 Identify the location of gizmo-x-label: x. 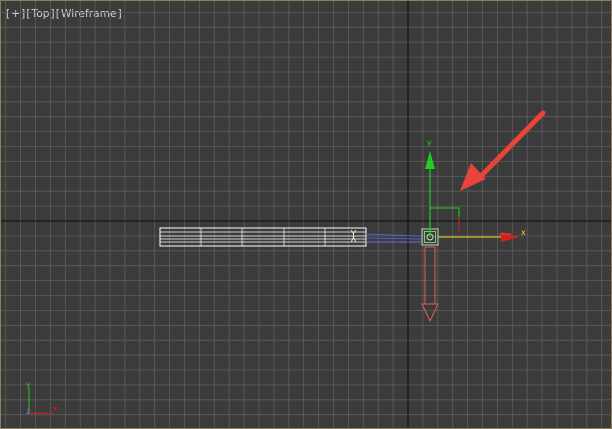
(523, 232).